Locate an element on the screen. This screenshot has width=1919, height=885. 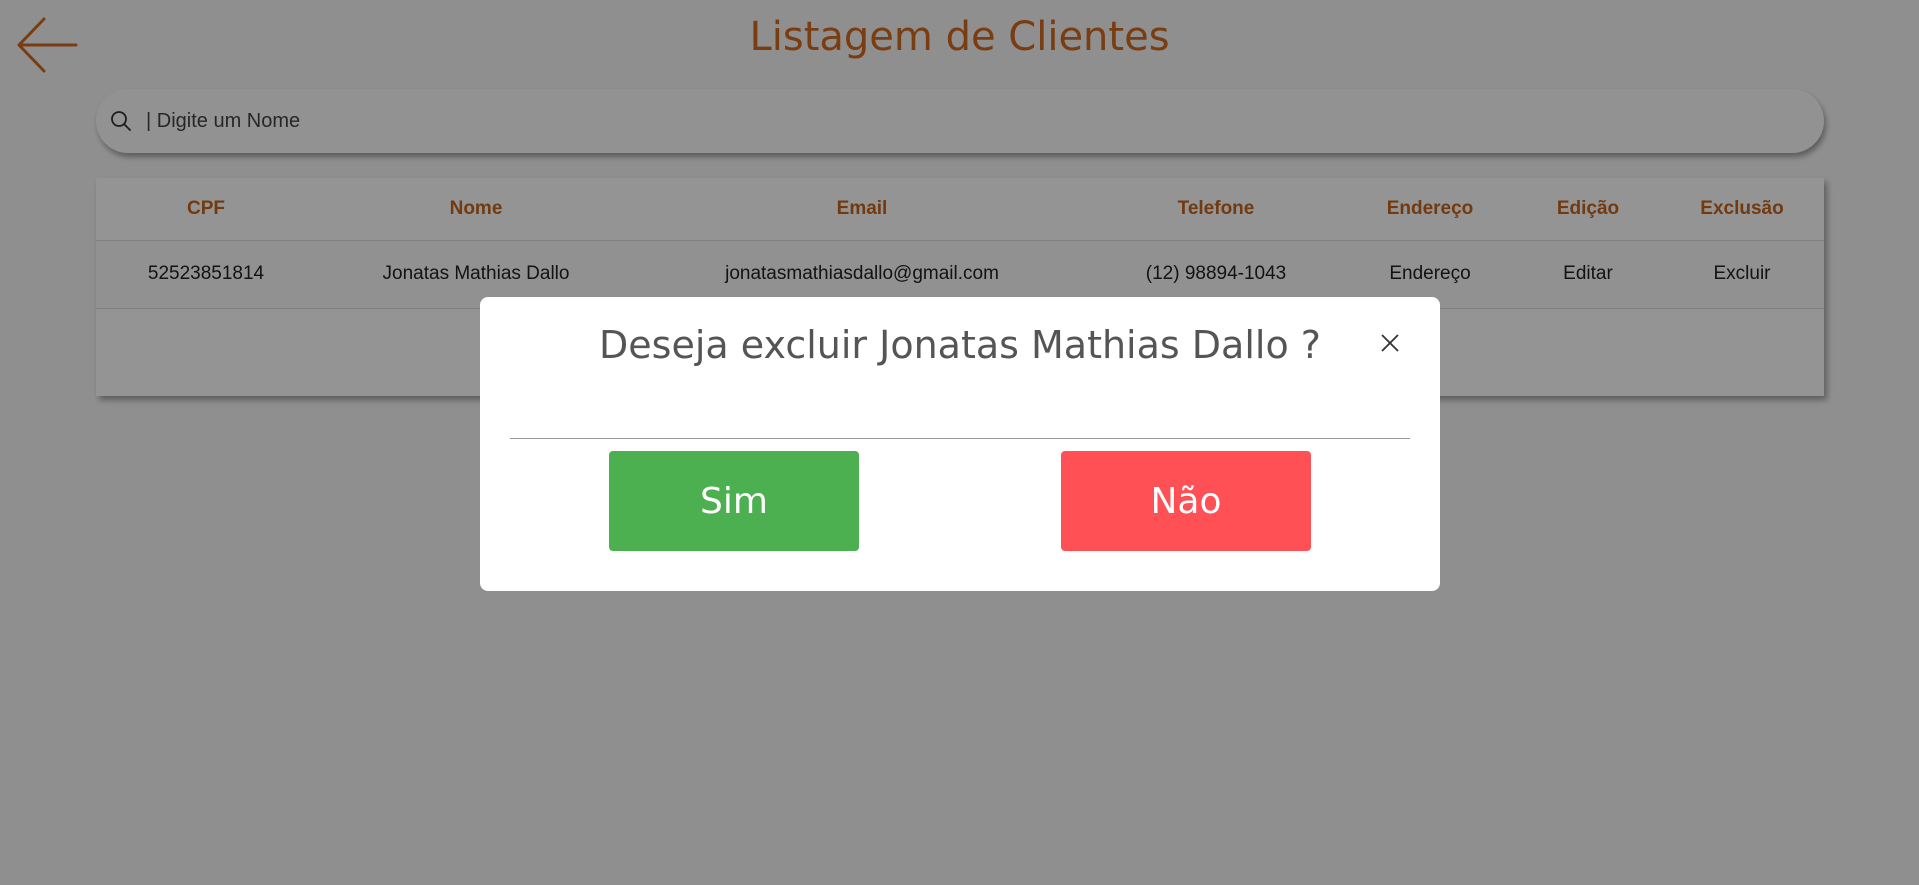
cancel-delete-button: Não is located at coordinates (1186, 501).